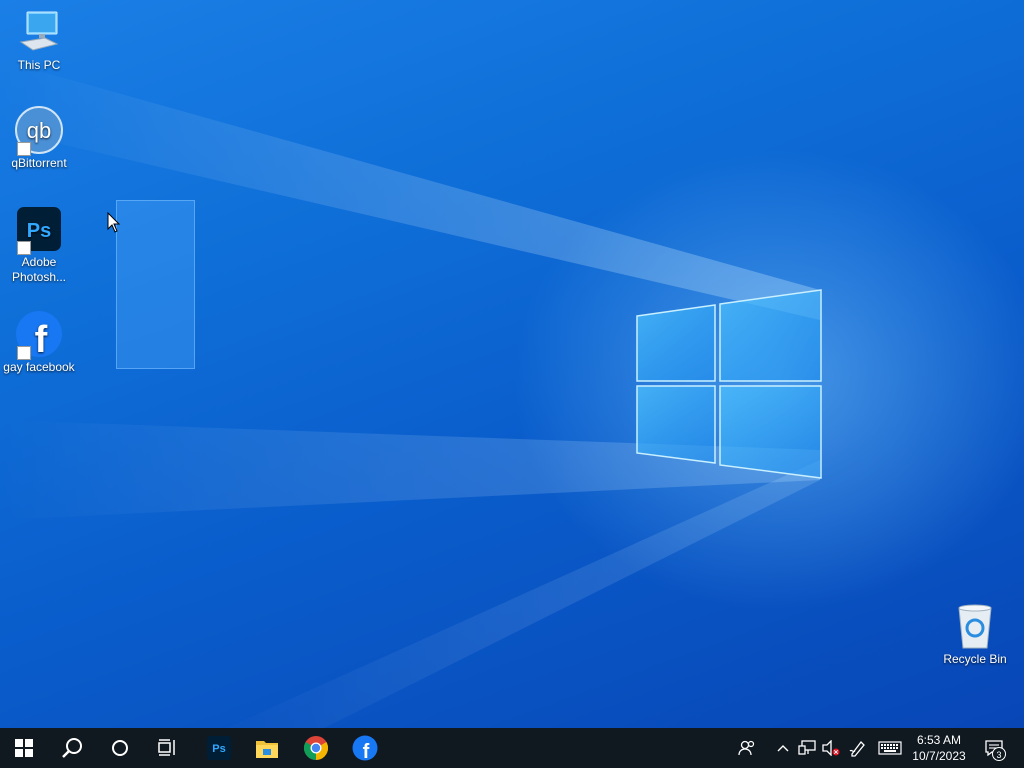 The height and width of the screenshot is (768, 1024). I want to click on desktop-icon-label: Recycle Bin, so click(975, 659).